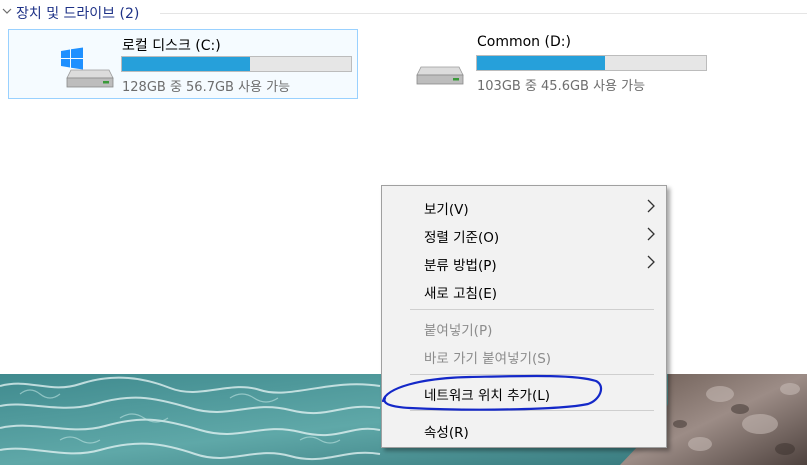  I want to click on drive-name: 로컬 디스크 (C:), so click(171, 46).